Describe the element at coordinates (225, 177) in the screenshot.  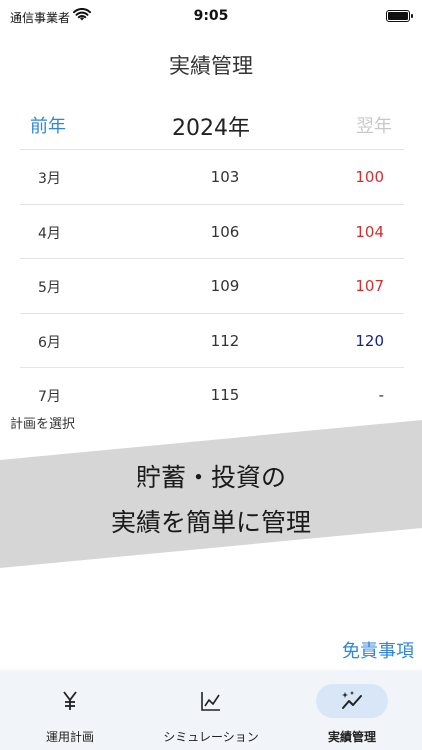
I see `actual-cell: 103` at that location.